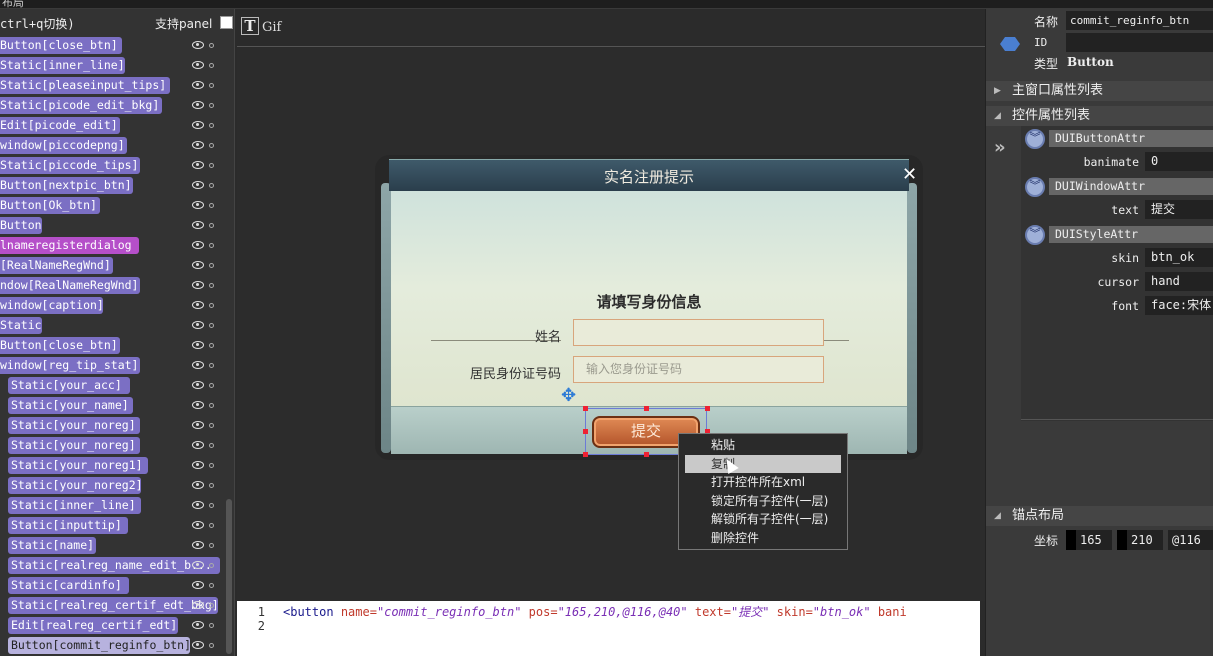 The height and width of the screenshot is (656, 1213). What do you see at coordinates (763, 501) in the screenshot?
I see `menu-item-lock-children: 锁定所有子控件(一层)` at bounding box center [763, 501].